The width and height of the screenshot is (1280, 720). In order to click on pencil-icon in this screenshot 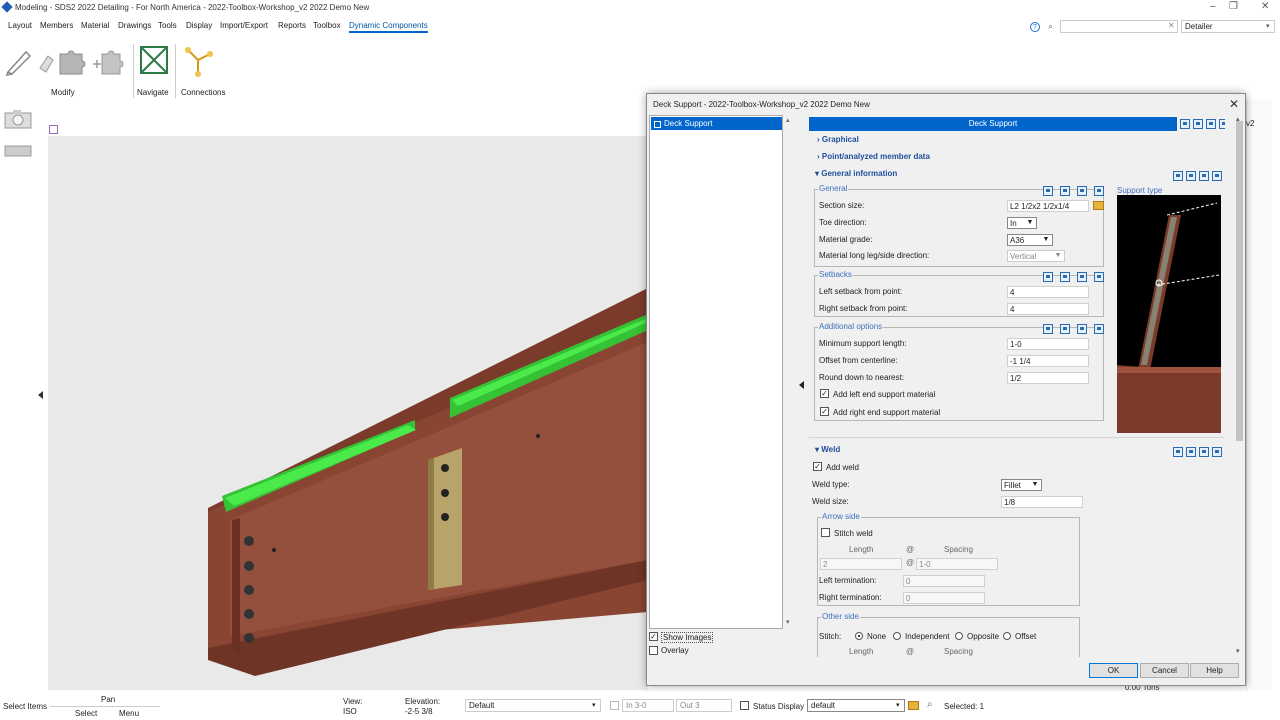, I will do `click(19, 61)`.